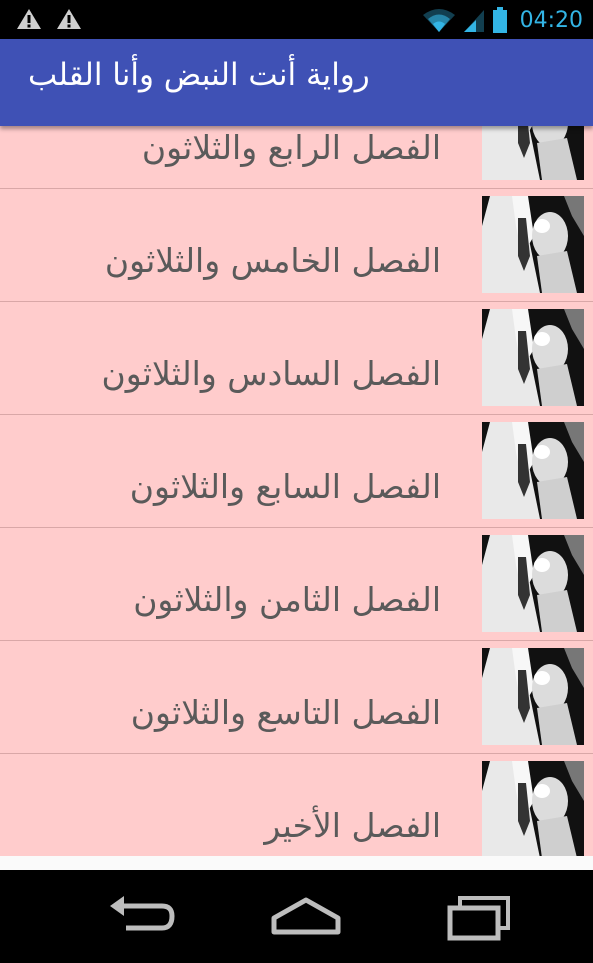 The height and width of the screenshot is (963, 593). I want to click on chapter-title: الفصل الرابع والثلاثون, so click(291, 147).